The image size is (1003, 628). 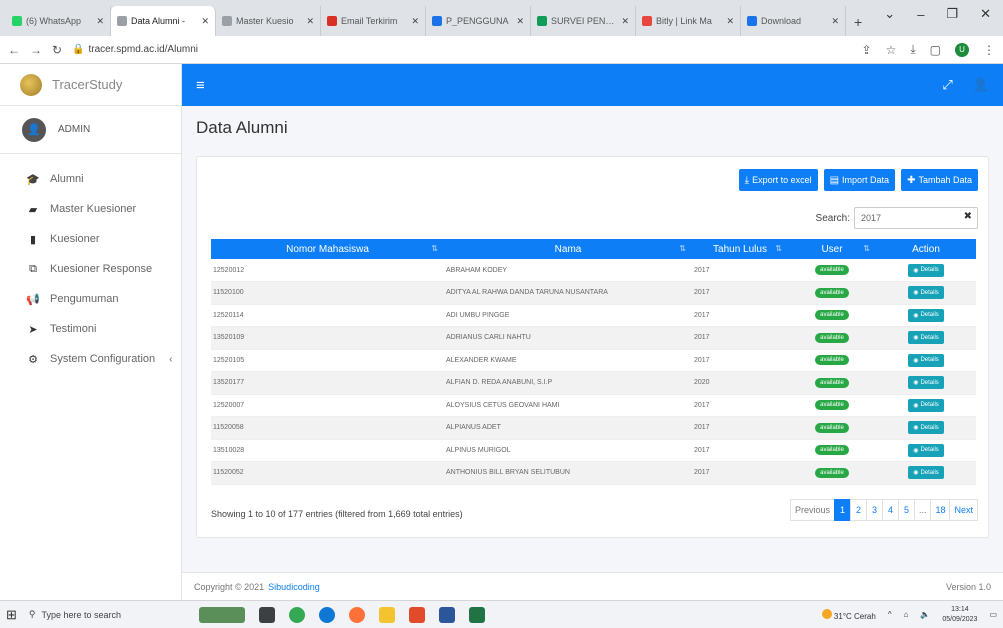 What do you see at coordinates (11, 615) in the screenshot?
I see `windows-start-icon: ⊞` at bounding box center [11, 615].